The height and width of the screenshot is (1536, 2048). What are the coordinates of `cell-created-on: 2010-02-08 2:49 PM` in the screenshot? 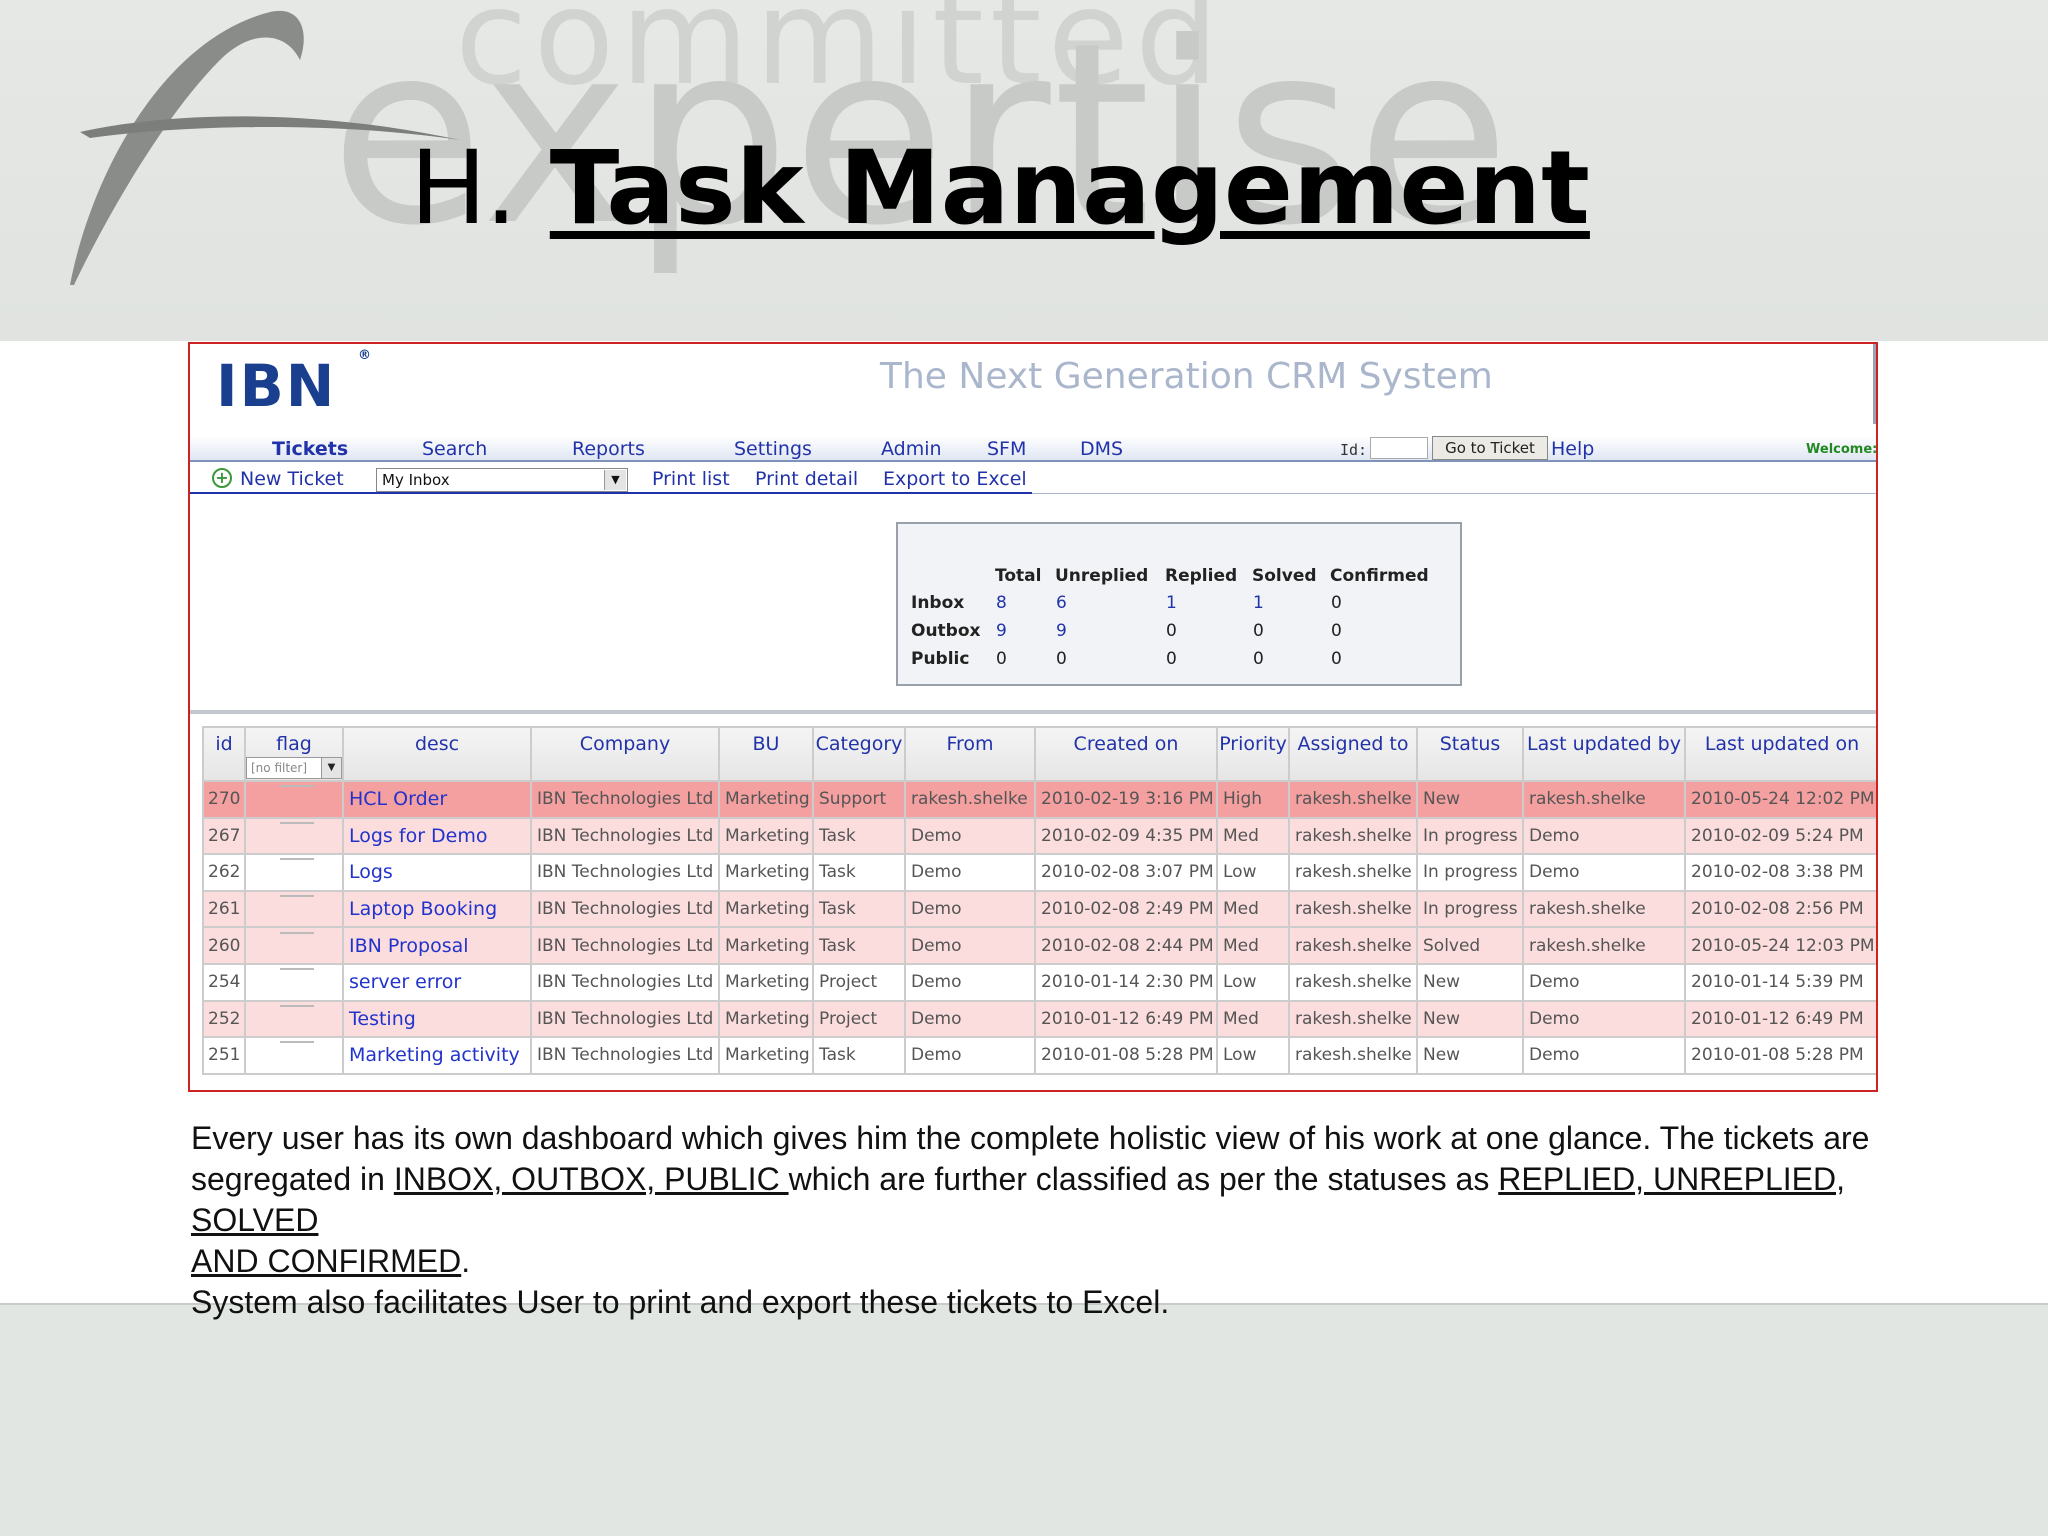 It's located at (1126, 909).